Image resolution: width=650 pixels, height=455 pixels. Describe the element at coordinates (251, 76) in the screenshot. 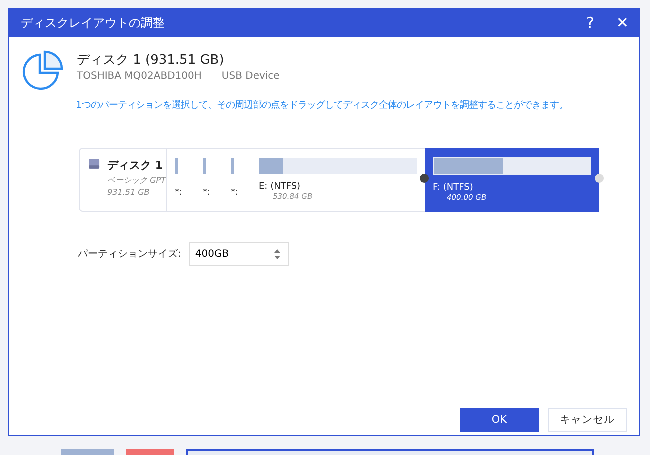

I see `disk-interface: USB Device` at that location.